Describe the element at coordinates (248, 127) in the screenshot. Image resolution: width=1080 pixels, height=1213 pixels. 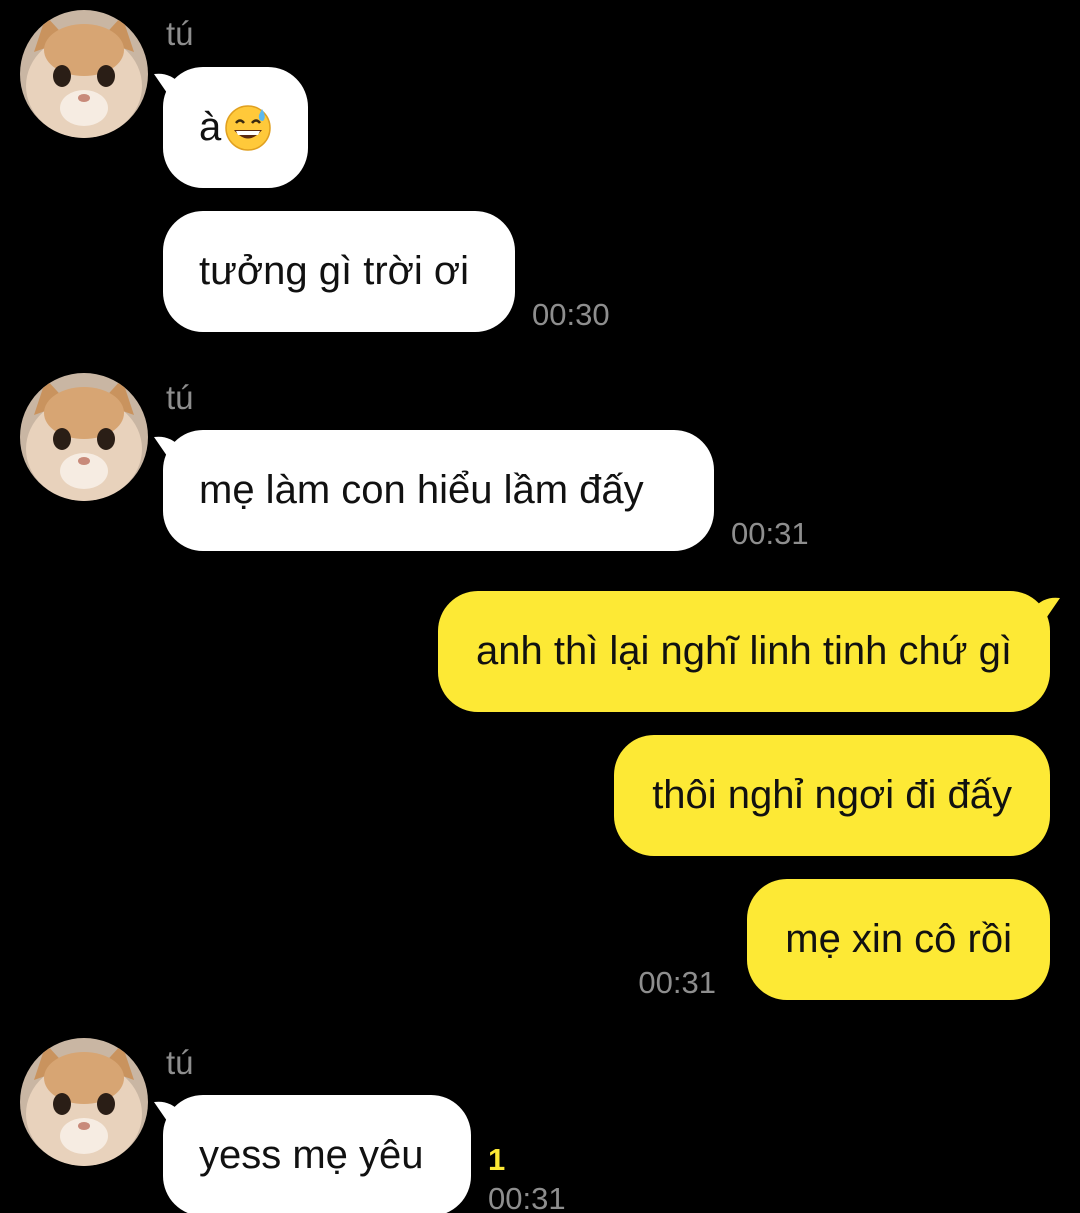
I see `grinning-sweat-emoji-icon` at that location.